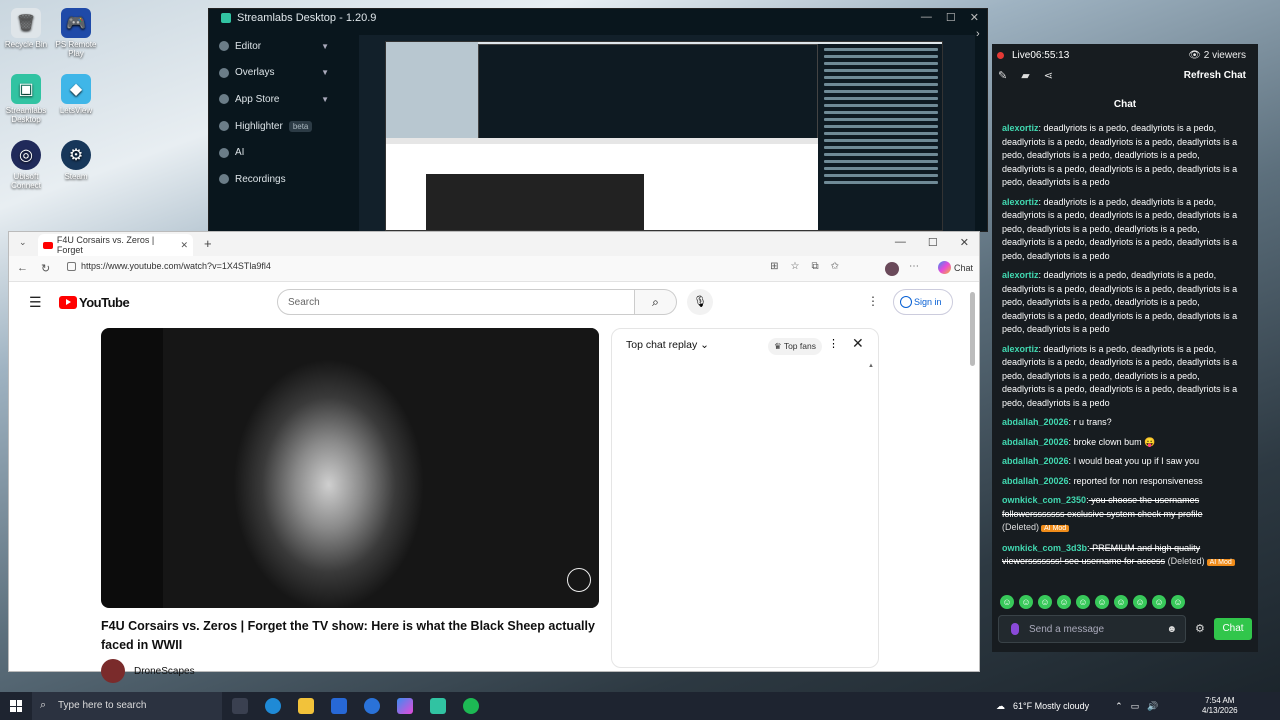 The height and width of the screenshot is (720, 1280). I want to click on menu-icon: ☰, so click(35, 302).